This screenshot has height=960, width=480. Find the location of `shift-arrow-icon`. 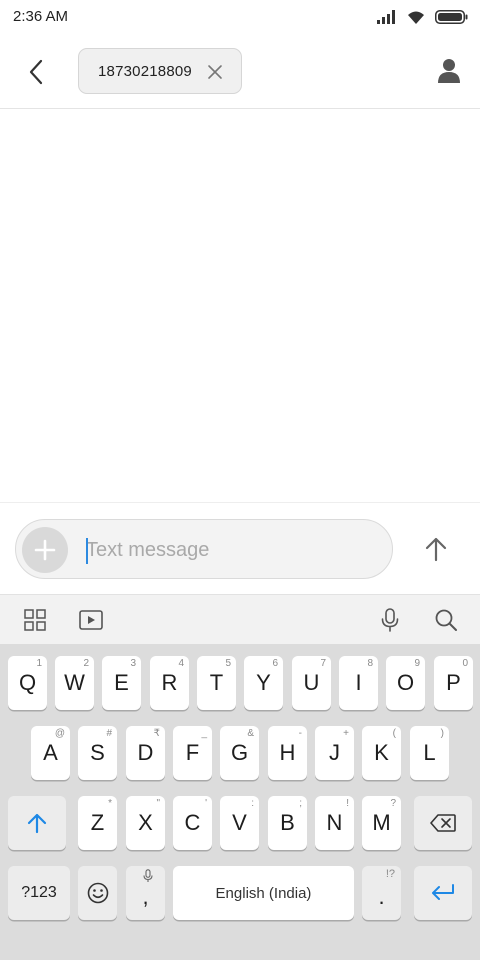

shift-arrow-icon is located at coordinates (37, 823).